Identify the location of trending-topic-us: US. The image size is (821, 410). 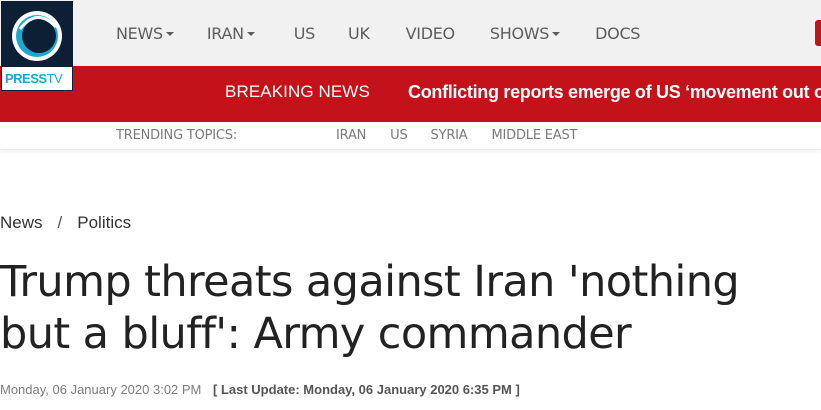
(399, 135).